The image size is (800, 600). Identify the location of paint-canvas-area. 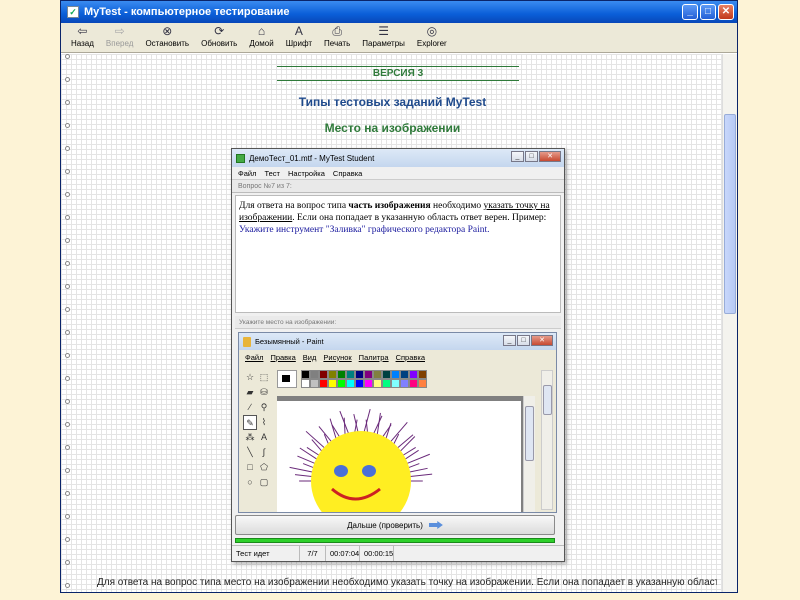
(406, 454).